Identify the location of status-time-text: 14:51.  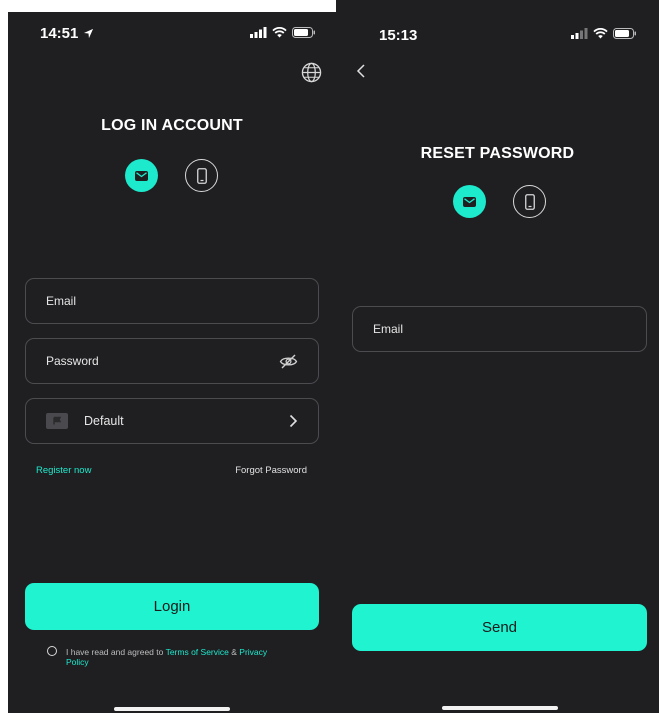
(59, 33).